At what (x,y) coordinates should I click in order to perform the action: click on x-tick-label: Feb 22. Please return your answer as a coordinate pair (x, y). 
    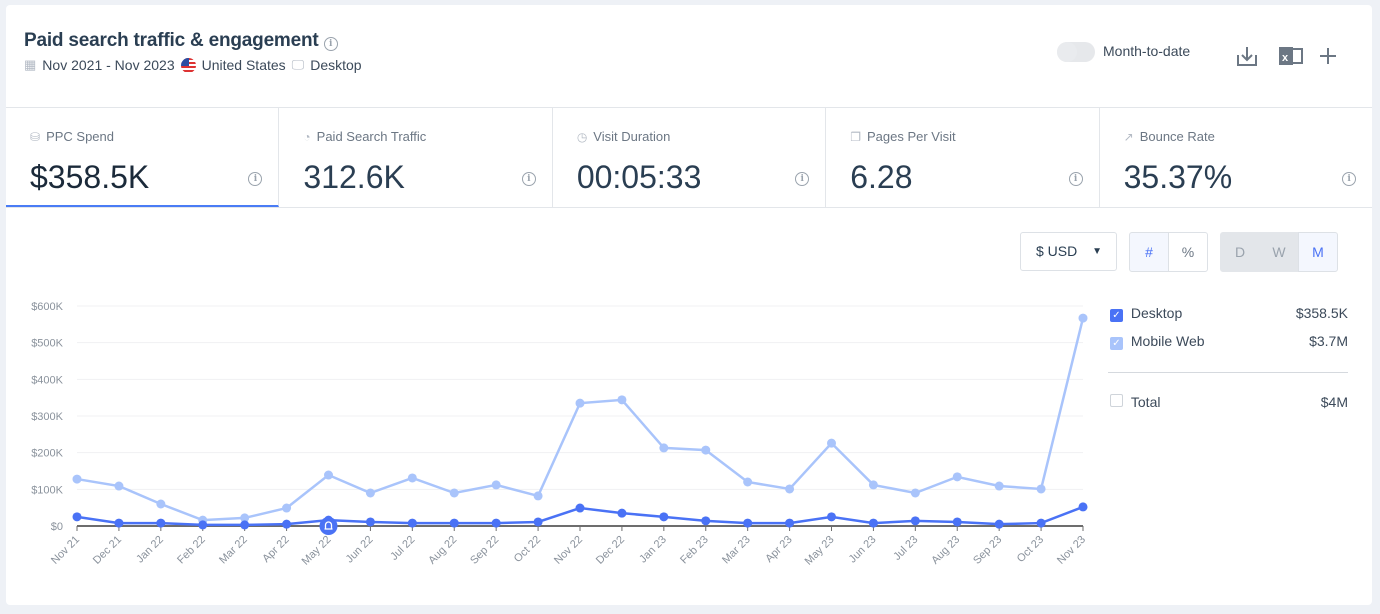
    Looking at the image, I should click on (191, 550).